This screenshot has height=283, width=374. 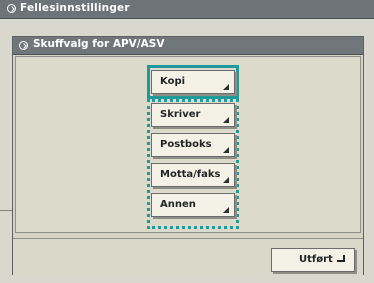 What do you see at coordinates (173, 81) in the screenshot?
I see `option-label: Kopi` at bounding box center [173, 81].